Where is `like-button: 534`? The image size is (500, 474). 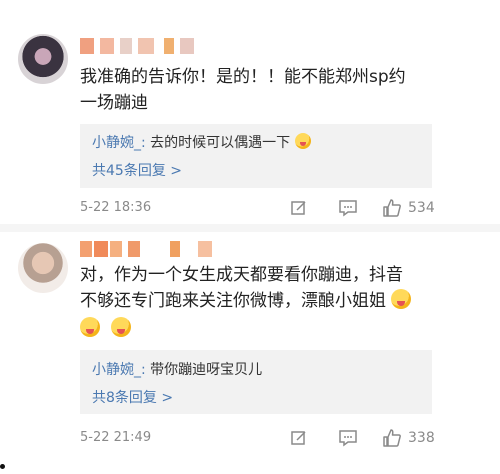 like-button: 534 is located at coordinates (408, 208).